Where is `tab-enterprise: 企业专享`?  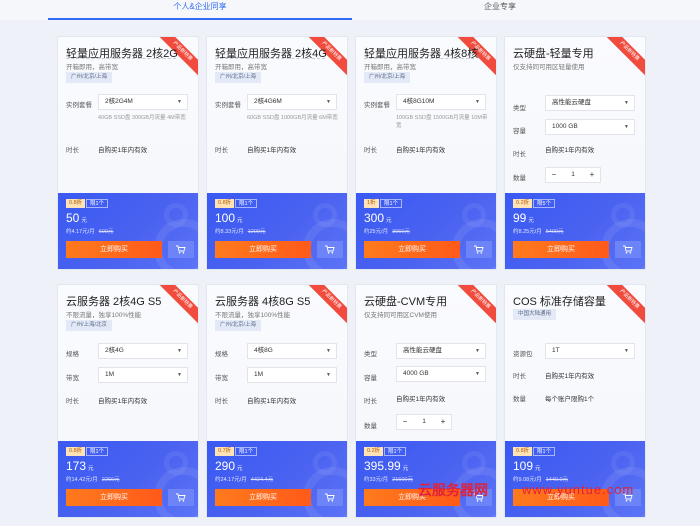
tab-enterprise: 企业专享 is located at coordinates (500, 10).